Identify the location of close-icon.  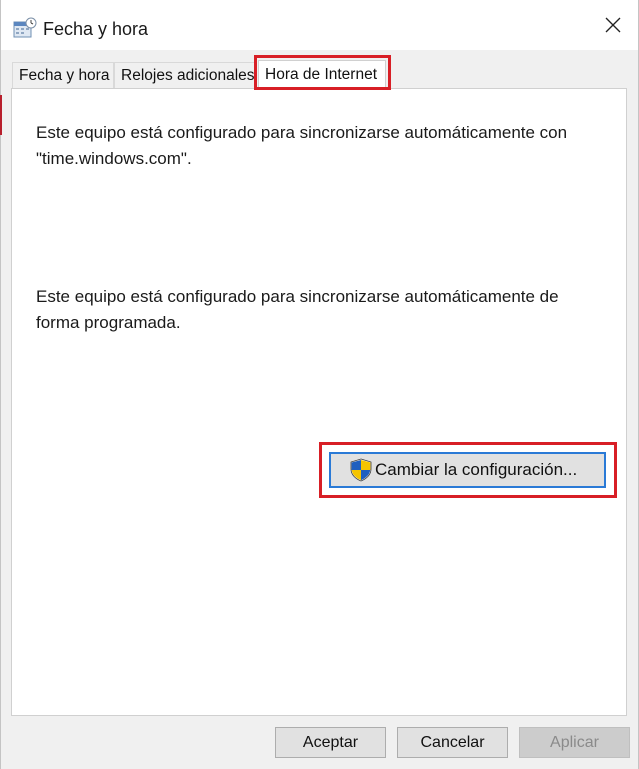
(613, 27).